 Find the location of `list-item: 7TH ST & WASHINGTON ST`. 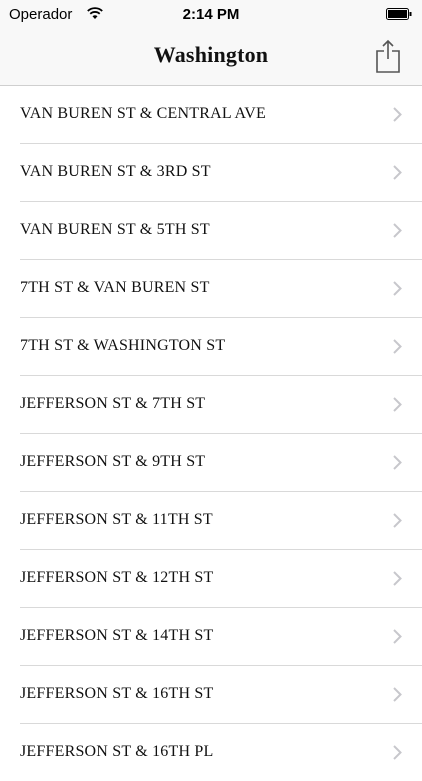

list-item: 7TH ST & WASHINGTON ST is located at coordinates (221, 347).